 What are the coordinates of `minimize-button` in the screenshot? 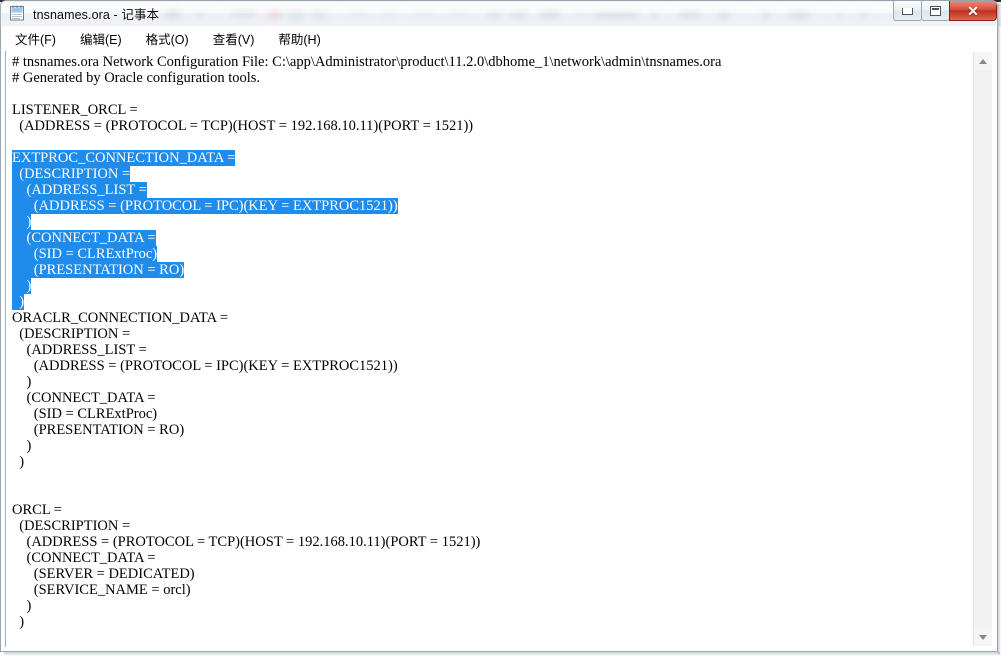 It's located at (907, 11).